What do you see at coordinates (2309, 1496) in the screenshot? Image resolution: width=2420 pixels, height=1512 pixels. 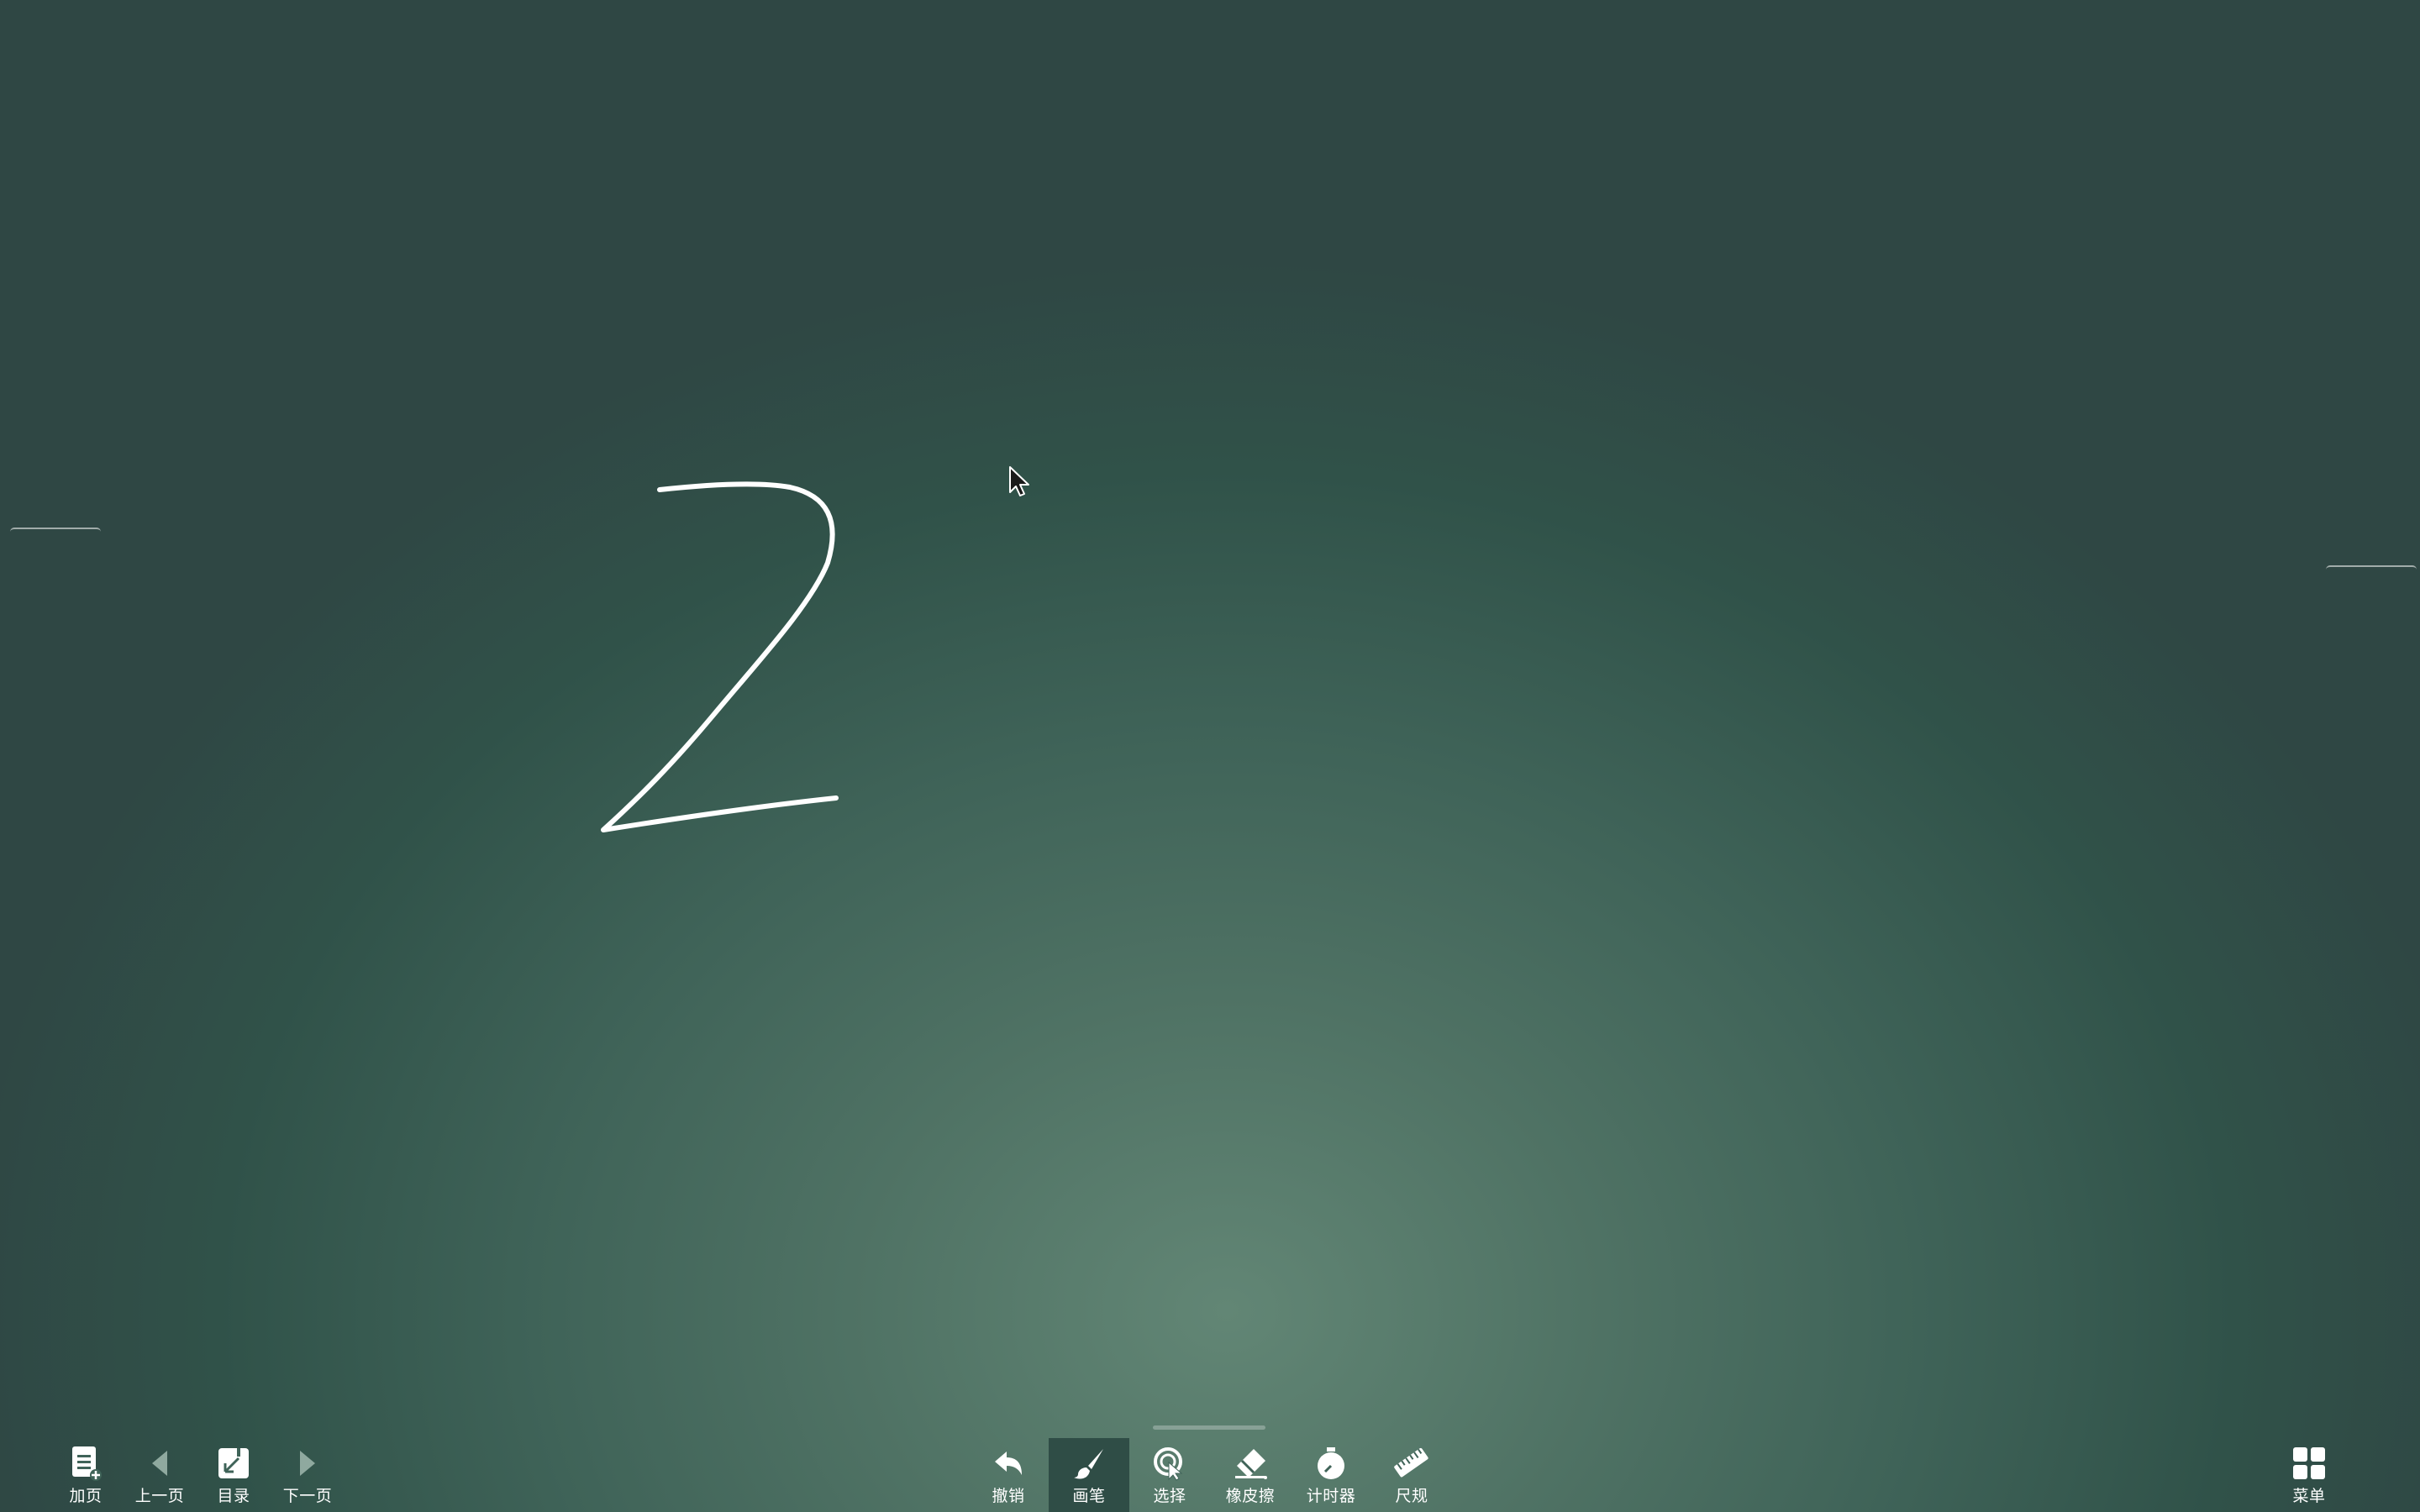 I see `menu-label: 菜单` at bounding box center [2309, 1496].